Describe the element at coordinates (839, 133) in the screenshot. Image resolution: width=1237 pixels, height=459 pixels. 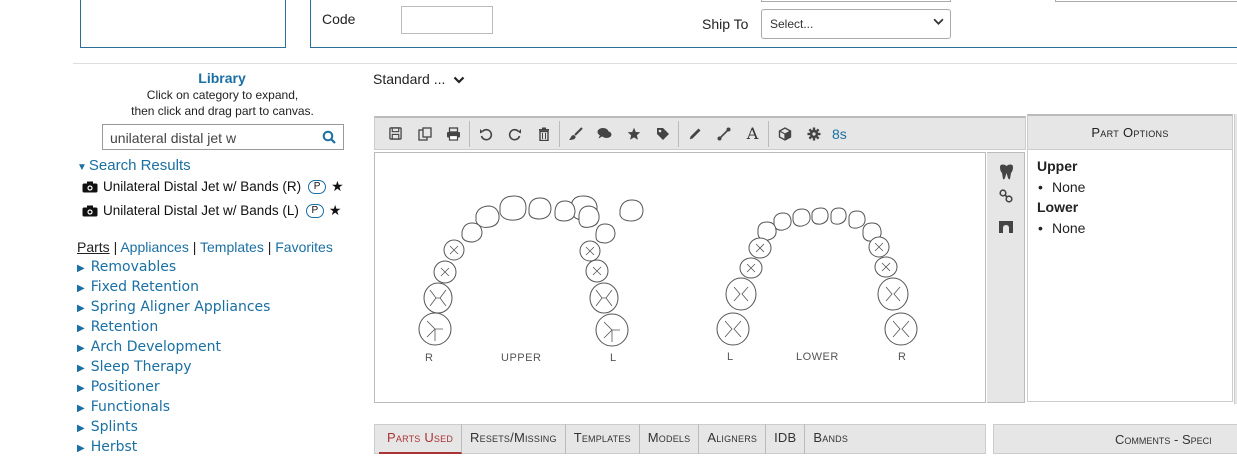
I see `timer-label: 8s` at that location.